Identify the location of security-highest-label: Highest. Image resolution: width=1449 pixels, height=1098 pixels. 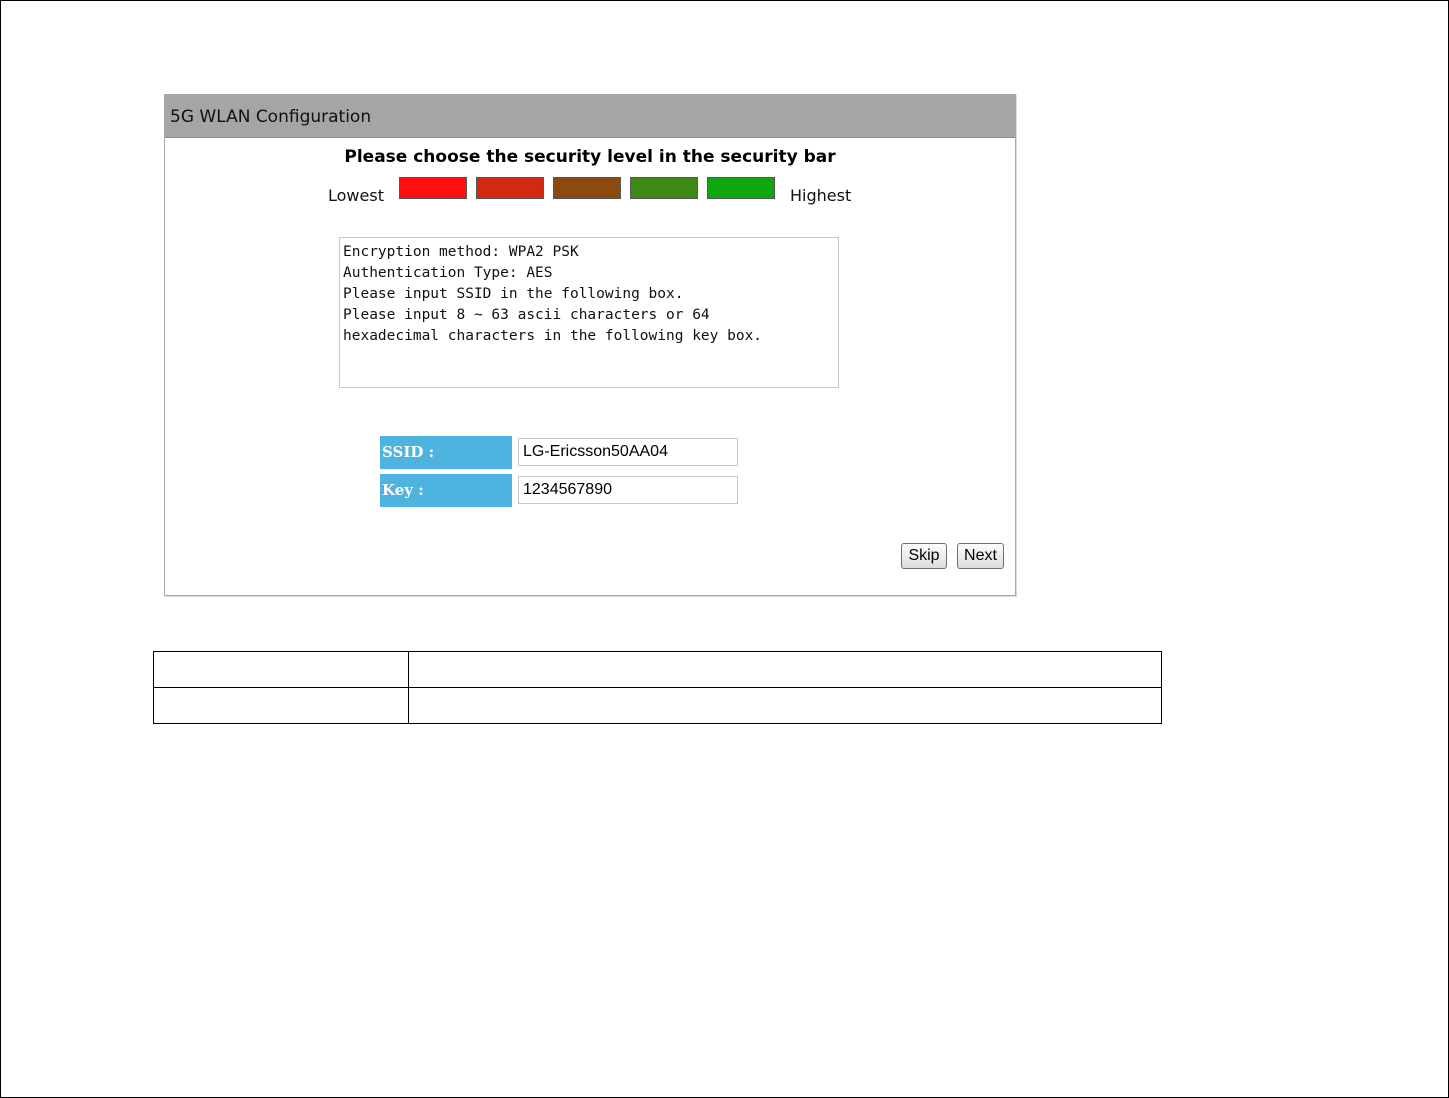
(821, 195).